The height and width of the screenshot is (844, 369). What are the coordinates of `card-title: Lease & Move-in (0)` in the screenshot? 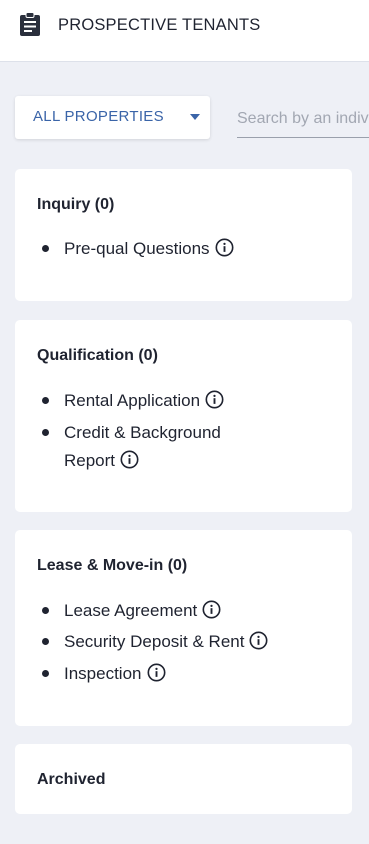 It's located at (112, 565).